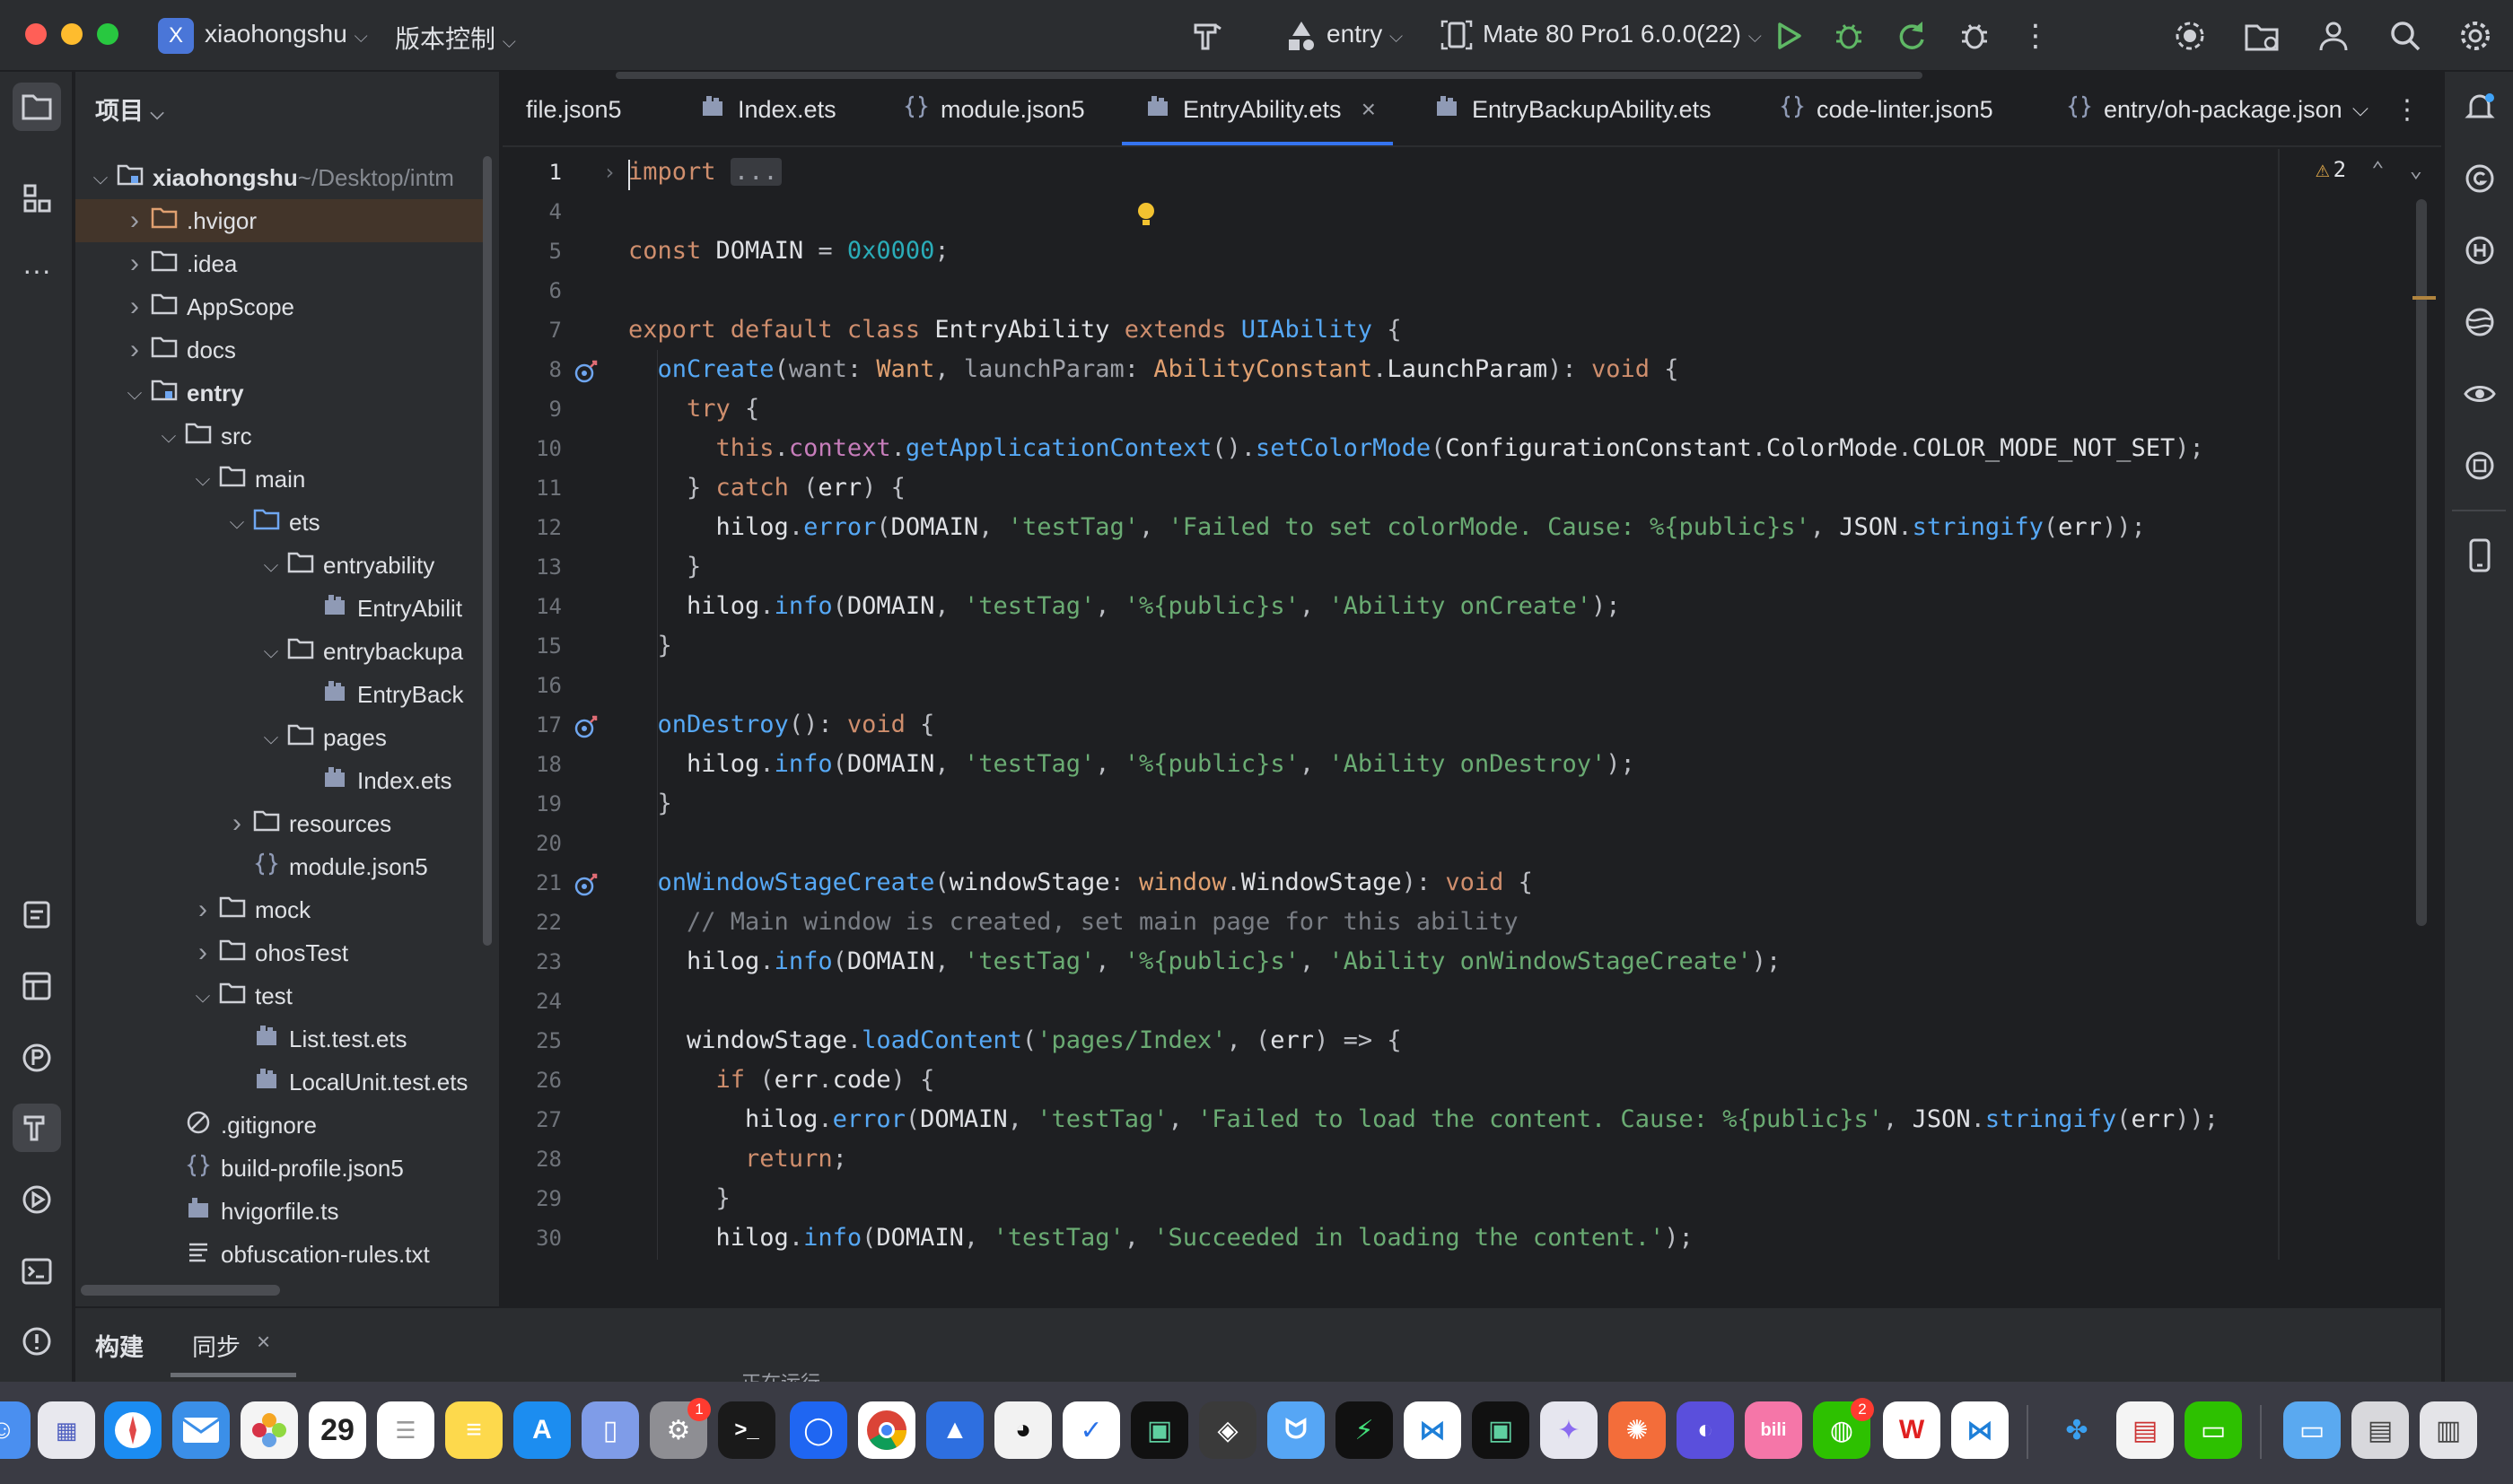 The image size is (2513, 1484). I want to click on editor-vertical-scrollbar, so click(2421, 562).